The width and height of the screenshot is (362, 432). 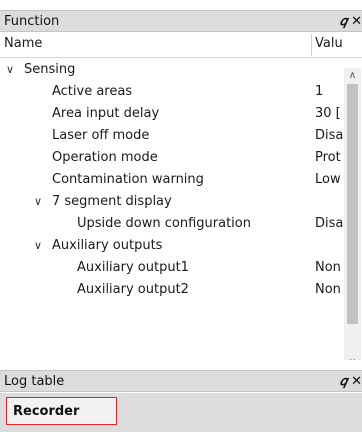 I want to click on tree-row-operation-mode: Operation mode Prot, so click(x=172, y=158).